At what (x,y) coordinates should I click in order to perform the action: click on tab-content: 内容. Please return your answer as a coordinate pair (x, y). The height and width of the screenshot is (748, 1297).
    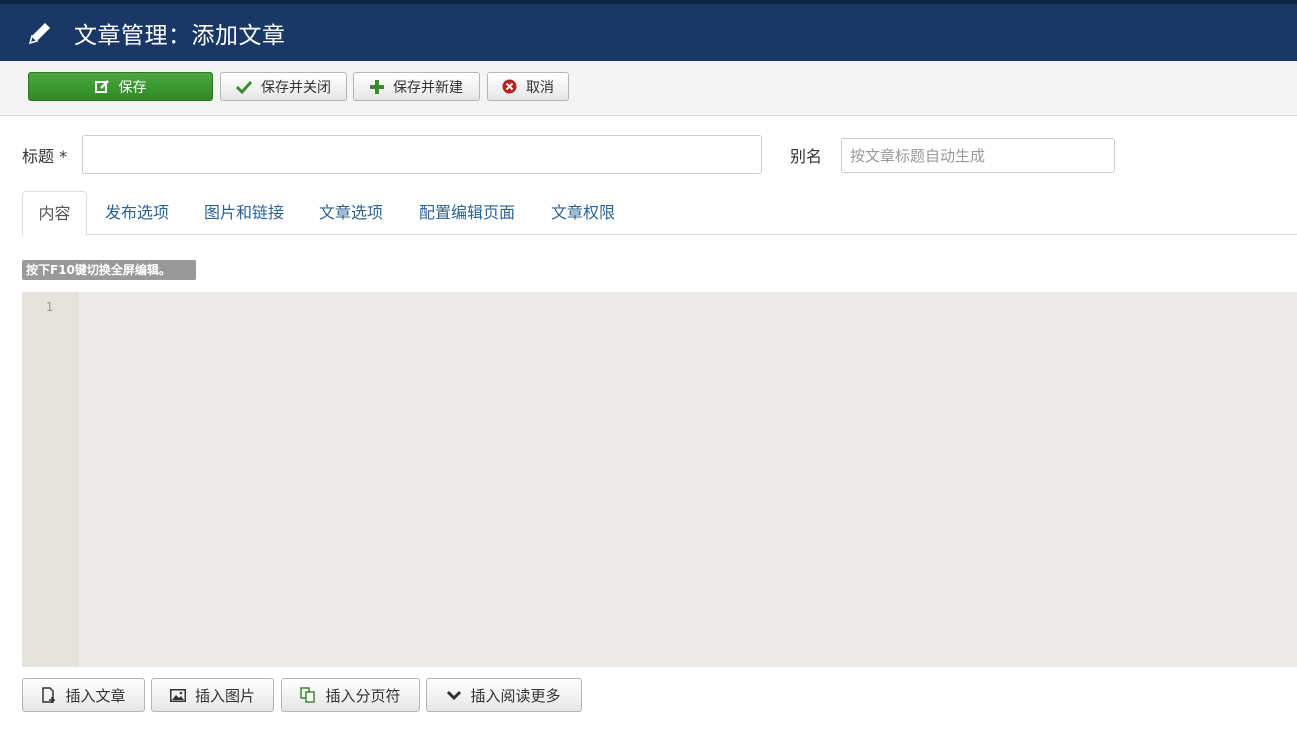
    Looking at the image, I should click on (54, 213).